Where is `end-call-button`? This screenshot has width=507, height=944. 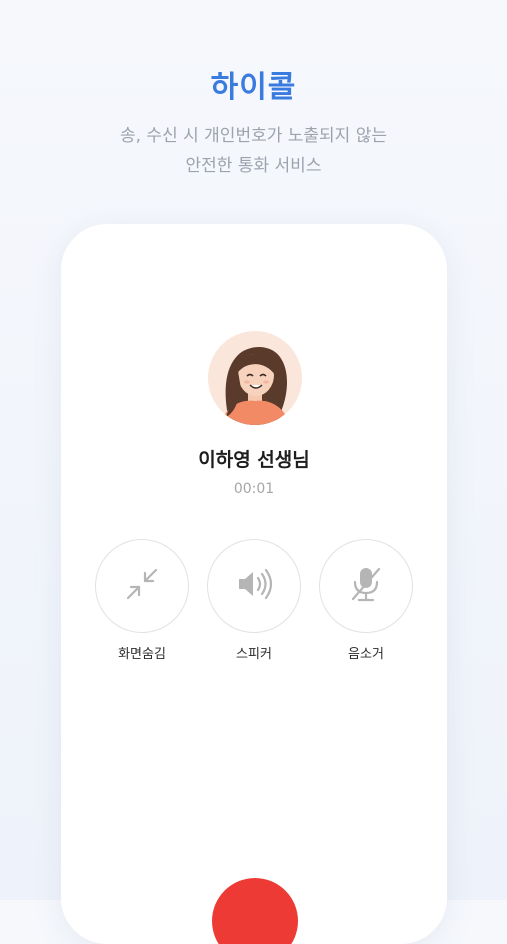
end-call-button is located at coordinates (255, 911).